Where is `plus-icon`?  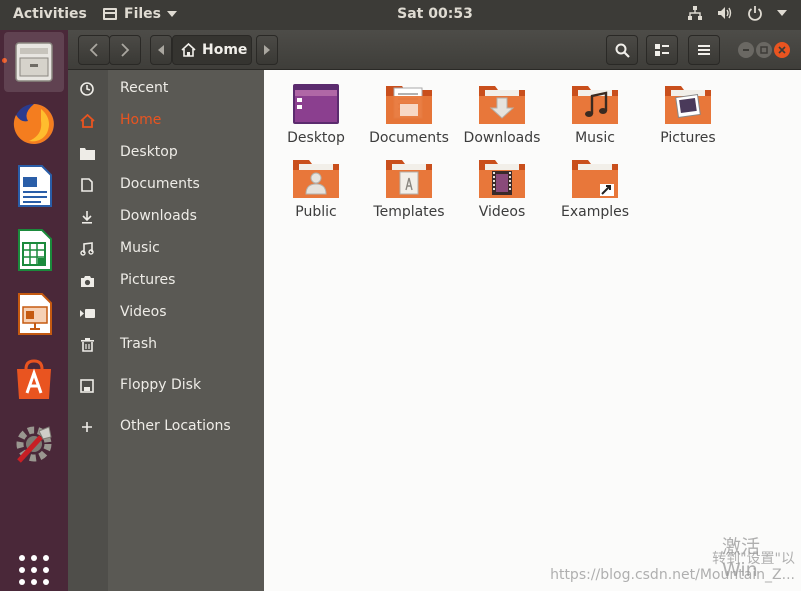
plus-icon is located at coordinates (87, 427).